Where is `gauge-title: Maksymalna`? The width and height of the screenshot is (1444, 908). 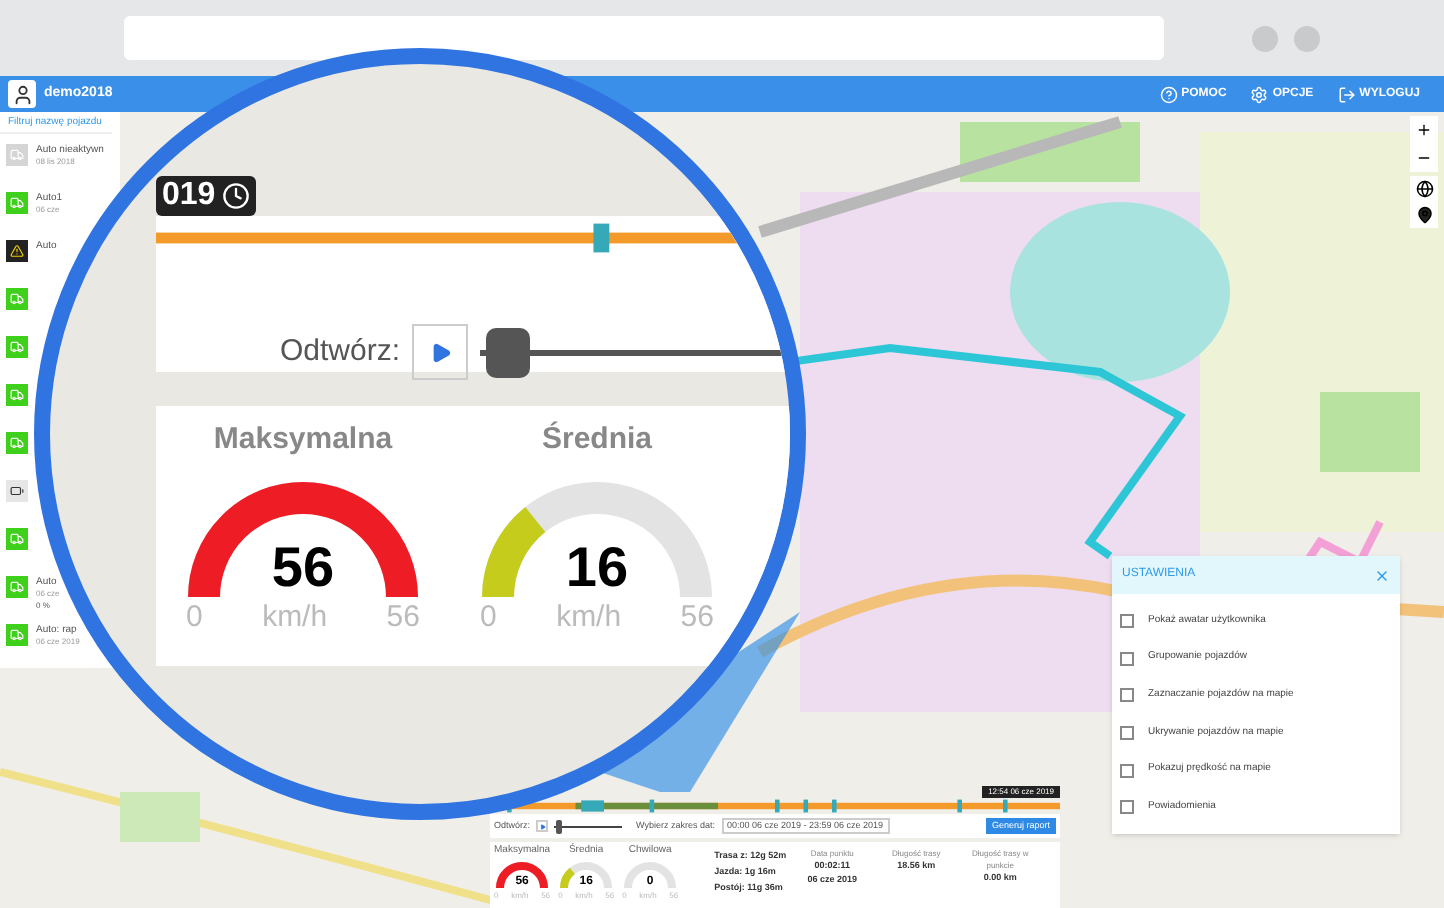
gauge-title: Maksymalna is located at coordinates (303, 440).